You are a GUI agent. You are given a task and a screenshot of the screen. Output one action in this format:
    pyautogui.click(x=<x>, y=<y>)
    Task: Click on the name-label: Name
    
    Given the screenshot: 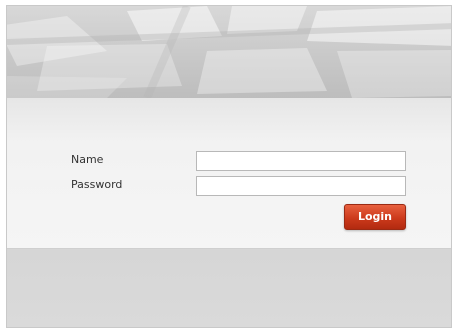 What is the action you would take?
    pyautogui.click(x=87, y=159)
    